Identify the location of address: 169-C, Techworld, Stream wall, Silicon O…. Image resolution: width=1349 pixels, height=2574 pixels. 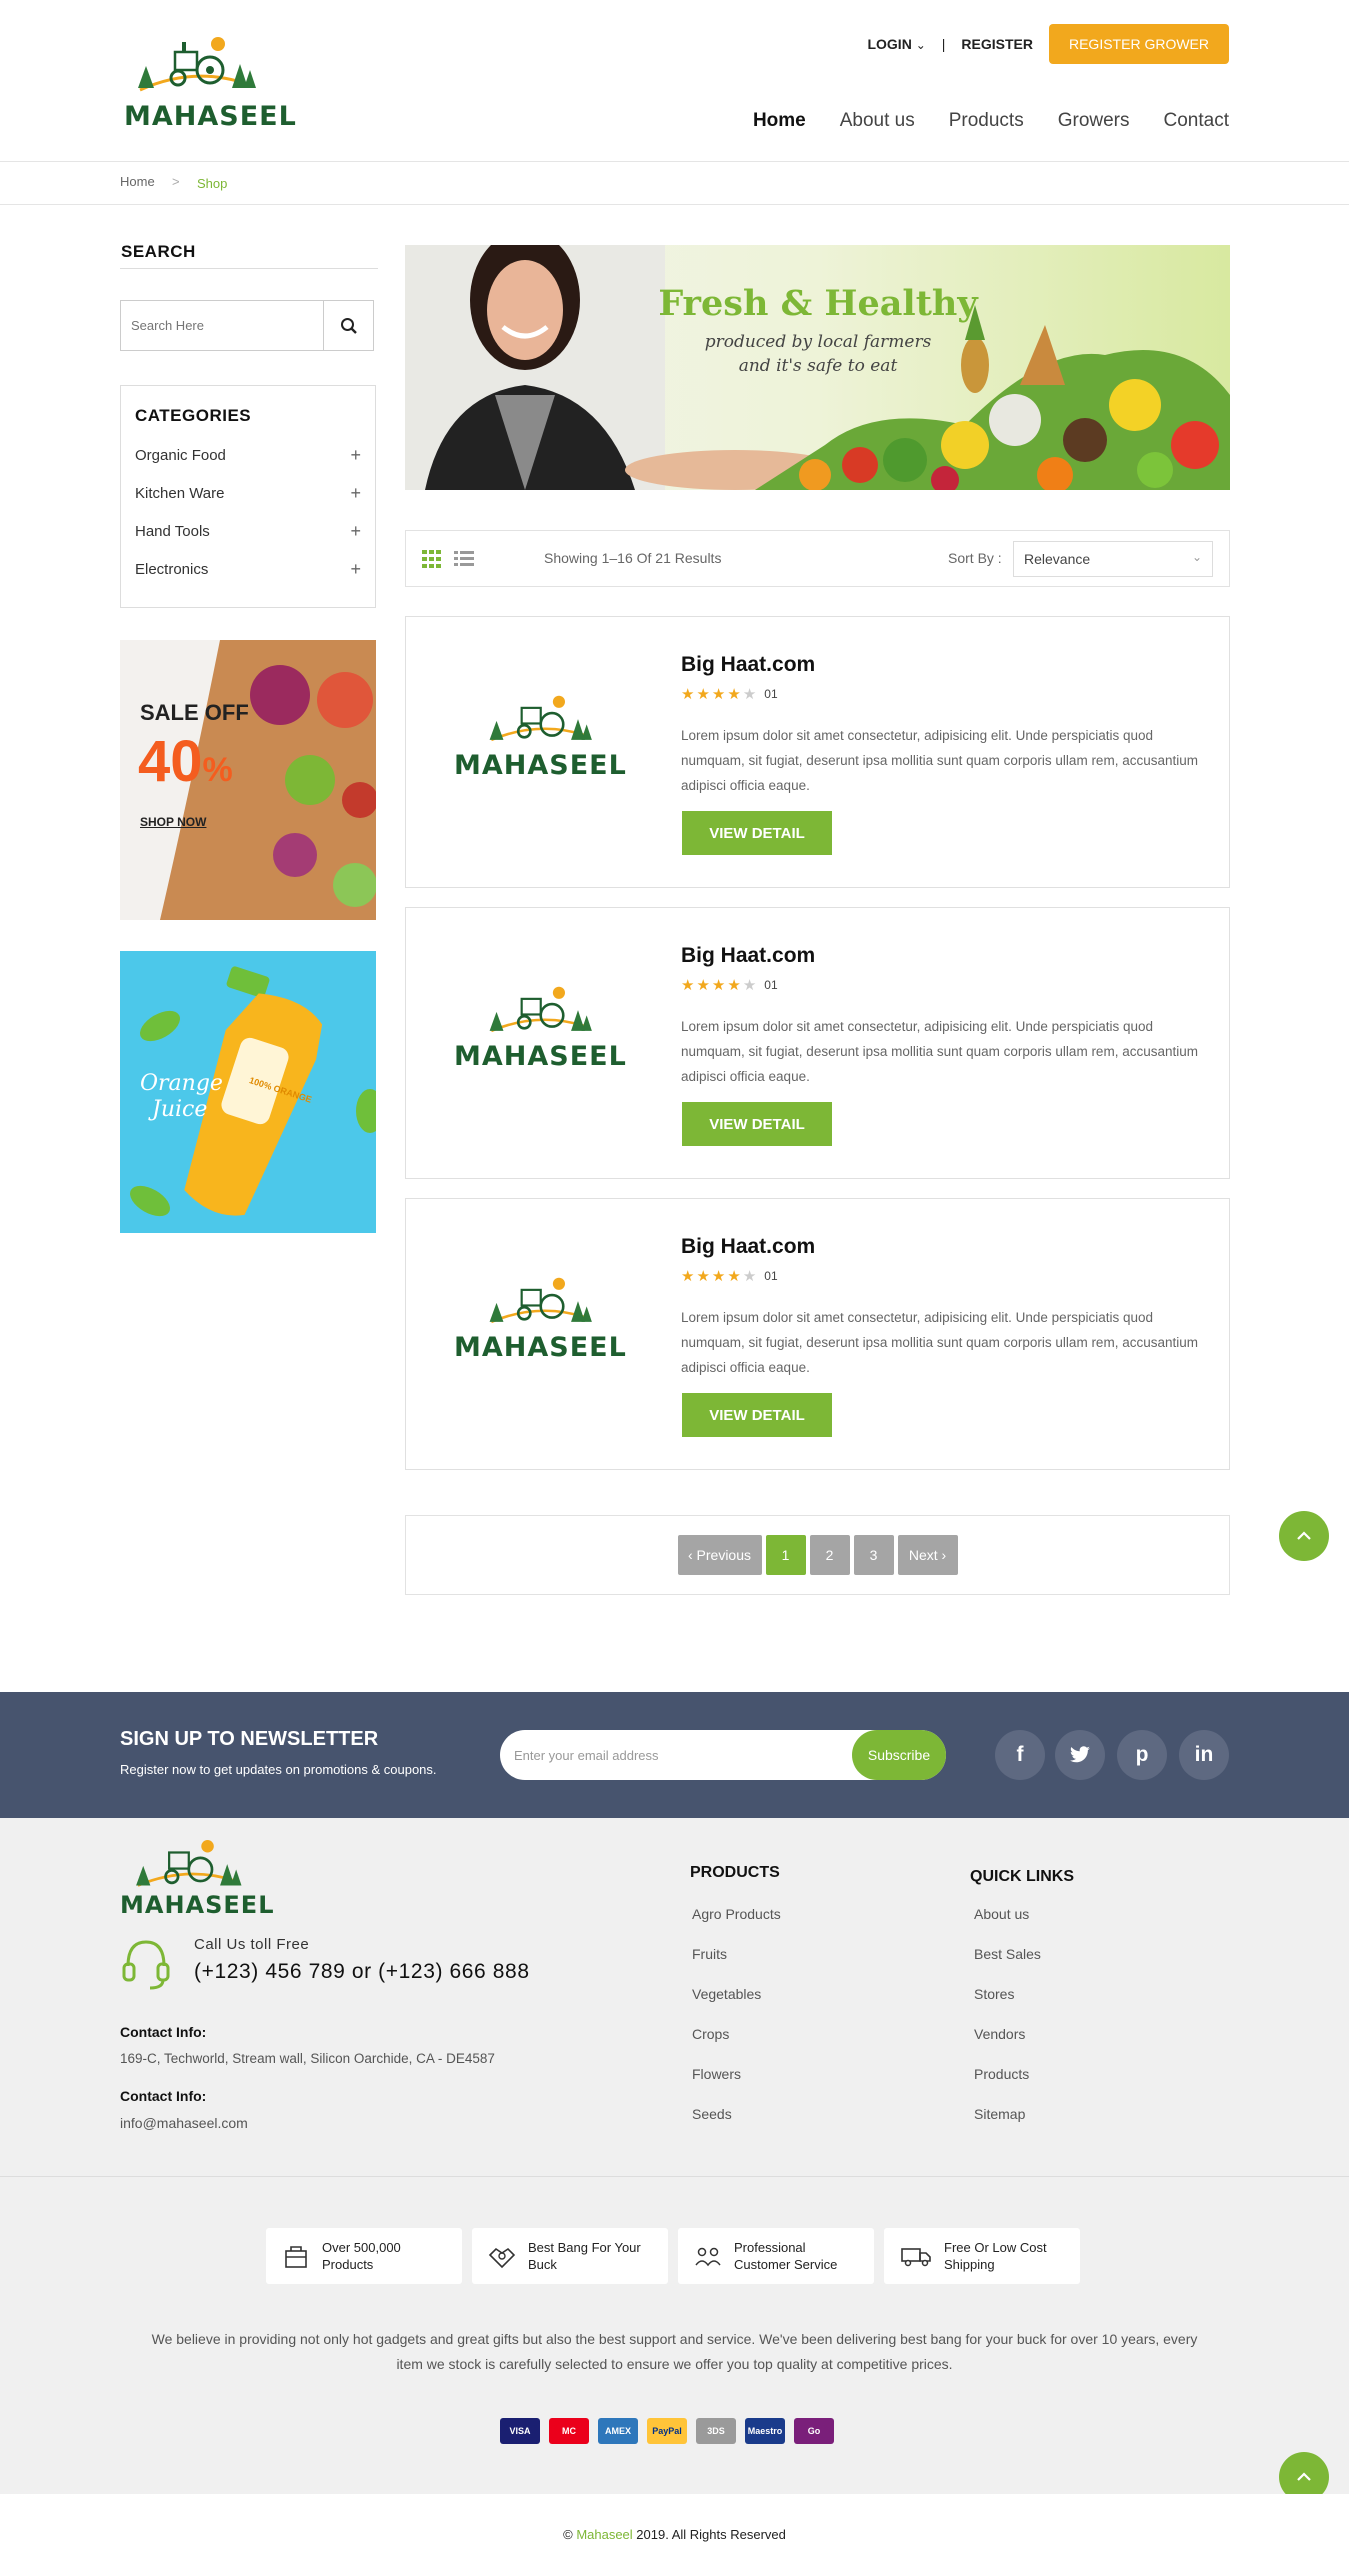
(307, 2058).